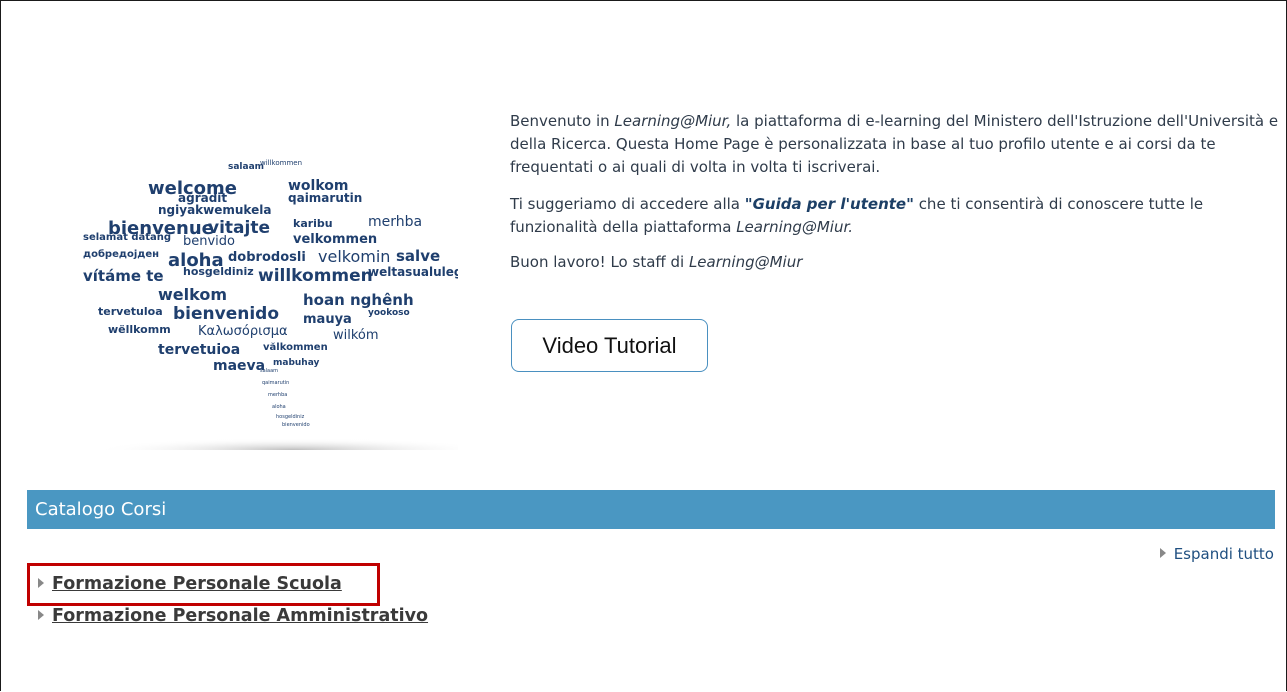 The image size is (1287, 692). I want to click on intro-text: Ti suggeriamo di accedere alla, so click(627, 204).